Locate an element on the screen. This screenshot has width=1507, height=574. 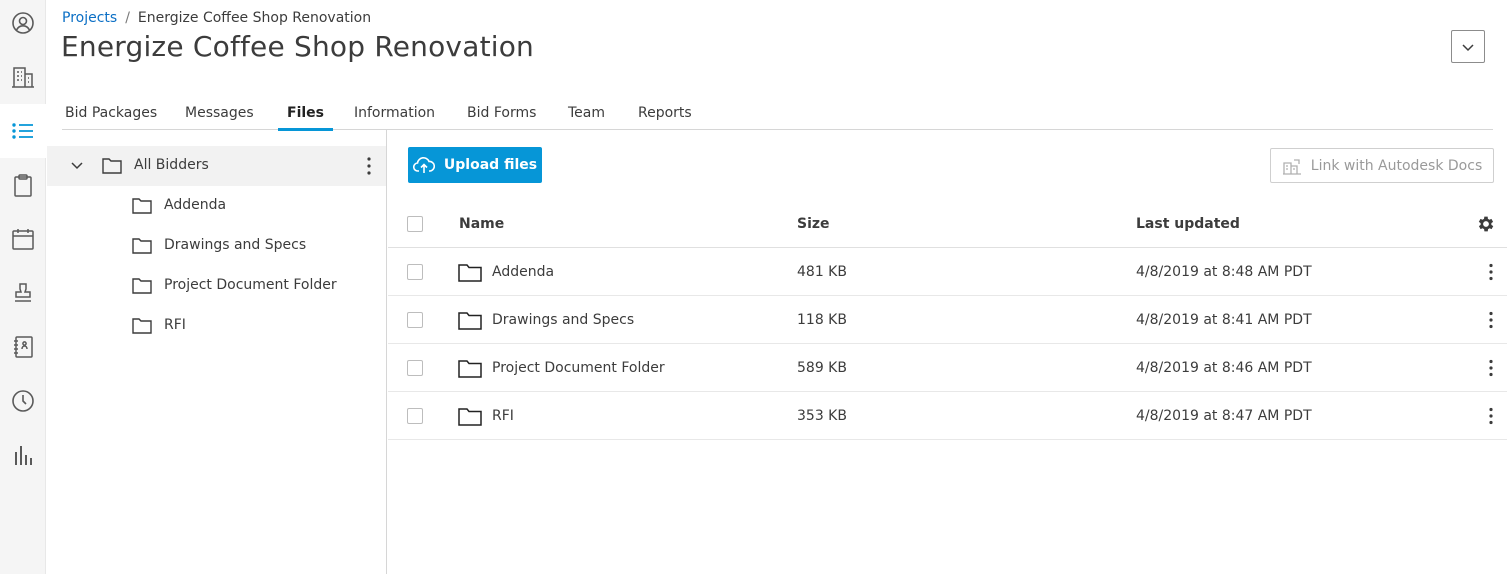
rail-item-calendar is located at coordinates (23, 239).